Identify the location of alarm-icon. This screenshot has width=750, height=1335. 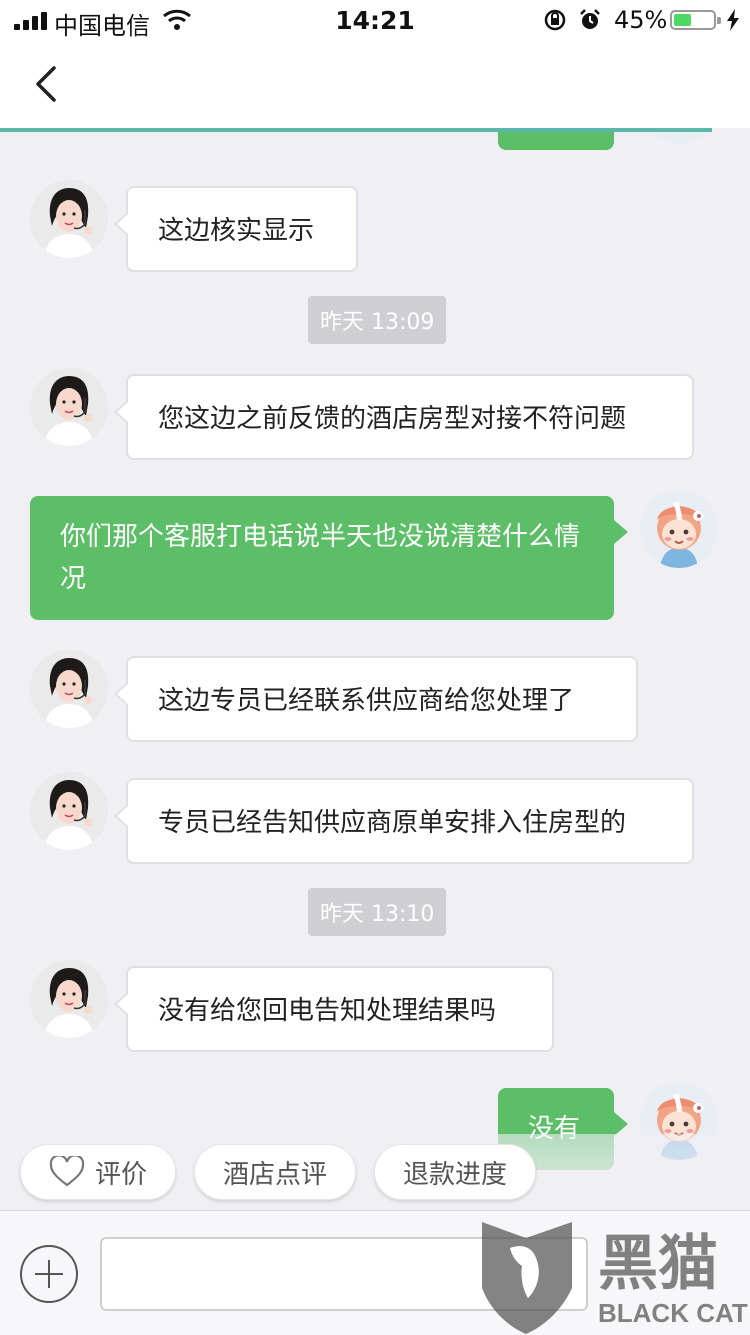
(590, 19).